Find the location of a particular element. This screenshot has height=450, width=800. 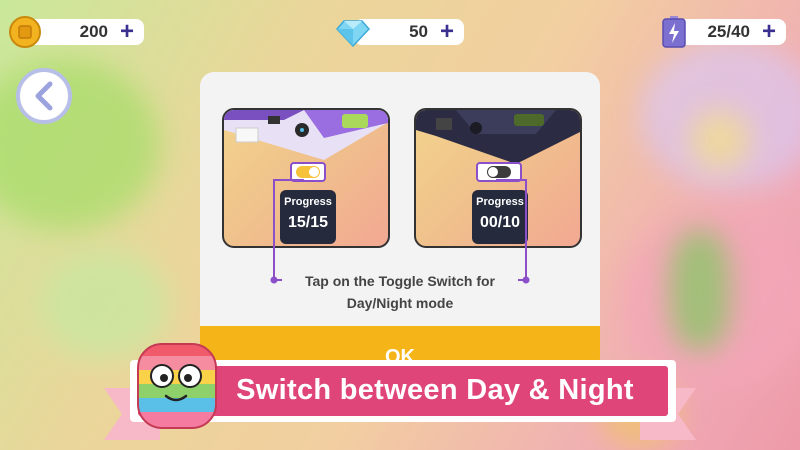

gem-counter: 50 + is located at coordinates (400, 32).